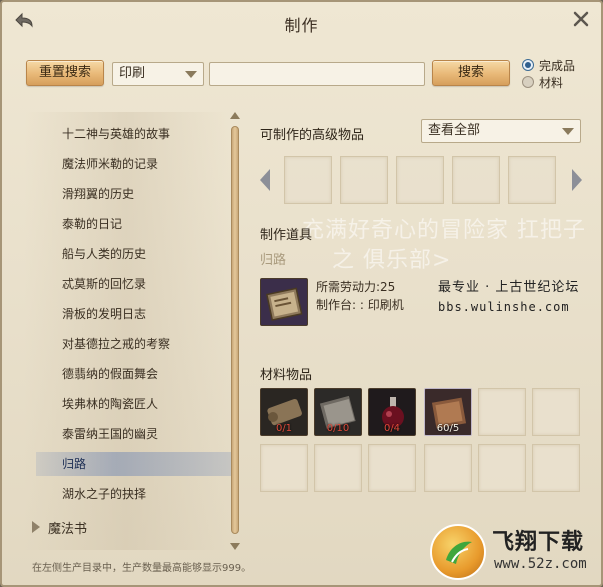 Image resolution: width=603 pixels, height=587 pixels. Describe the element at coordinates (338, 428) in the screenshot. I see `material-count: 0/10` at that location.